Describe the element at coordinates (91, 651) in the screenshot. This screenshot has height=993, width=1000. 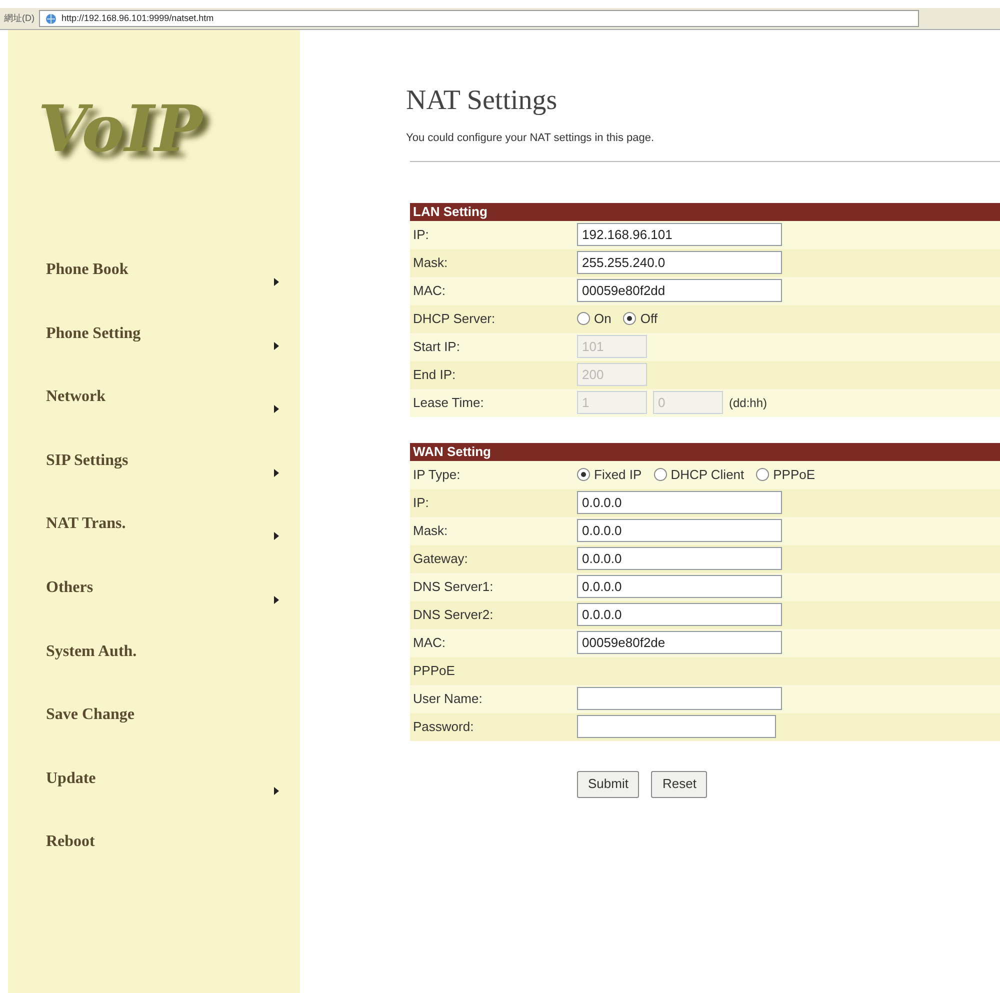
I see `menu-item: System Auth.` at that location.